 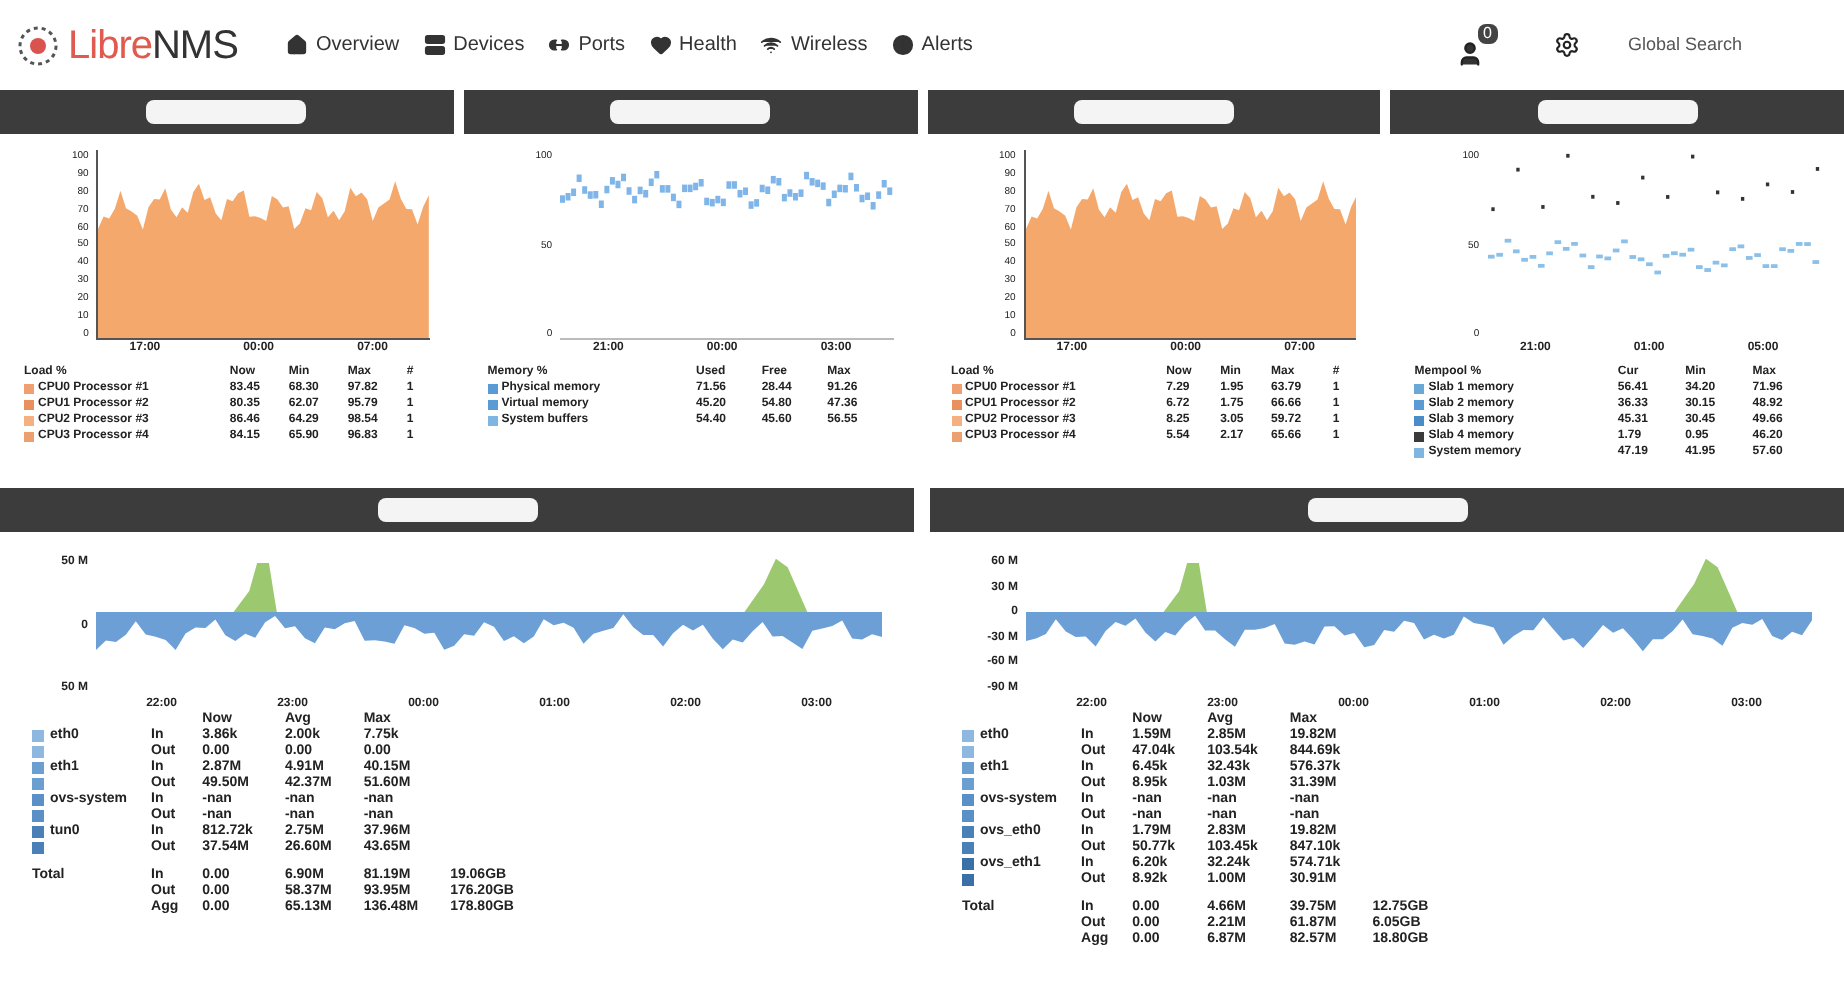 I want to click on nav-link: Ports, so click(x=587, y=45).